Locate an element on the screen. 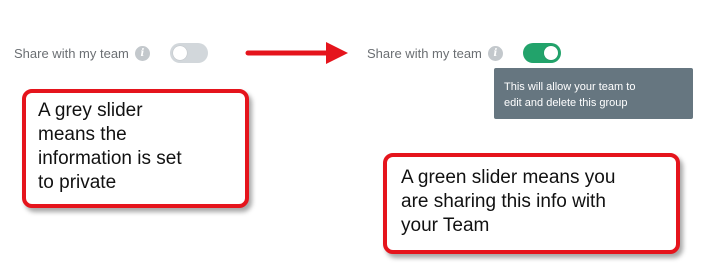 The width and height of the screenshot is (710, 271). share-setting-shared: Share with my team i is located at coordinates (464, 53).